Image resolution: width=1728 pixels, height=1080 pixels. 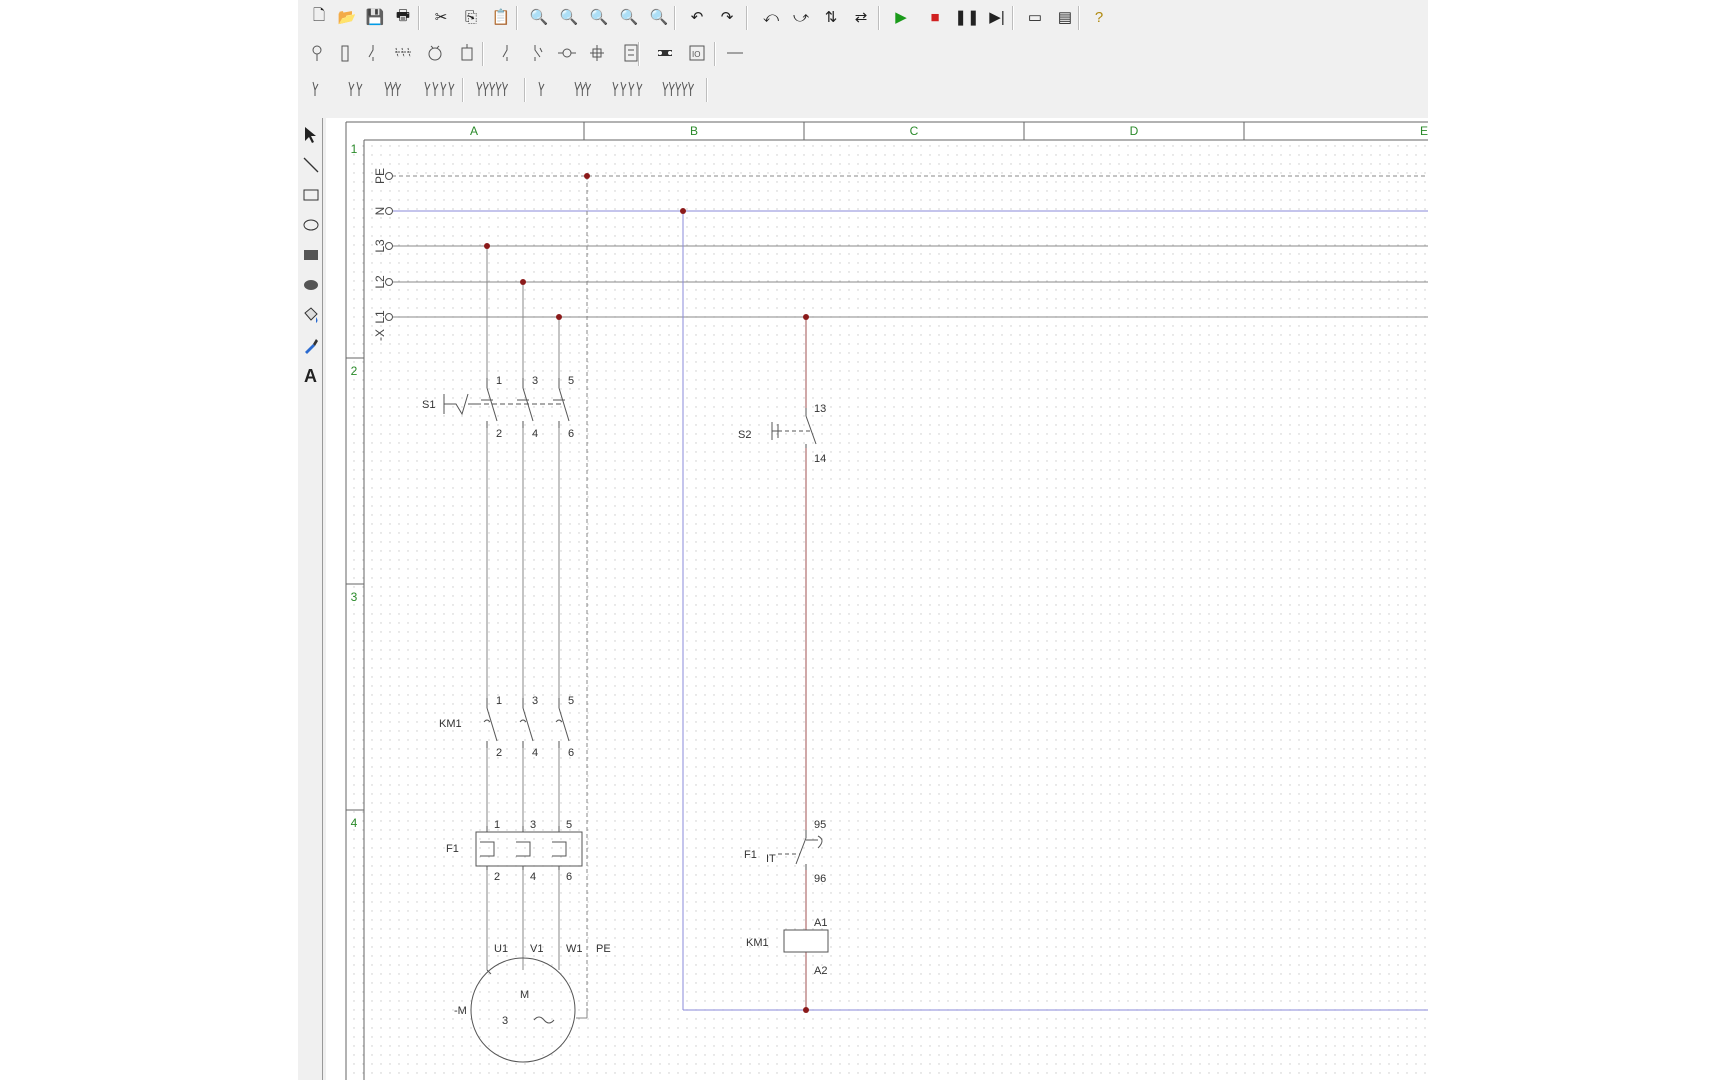 What do you see at coordinates (571, 701) in the screenshot?
I see `km1-terminal-5: 5` at bounding box center [571, 701].